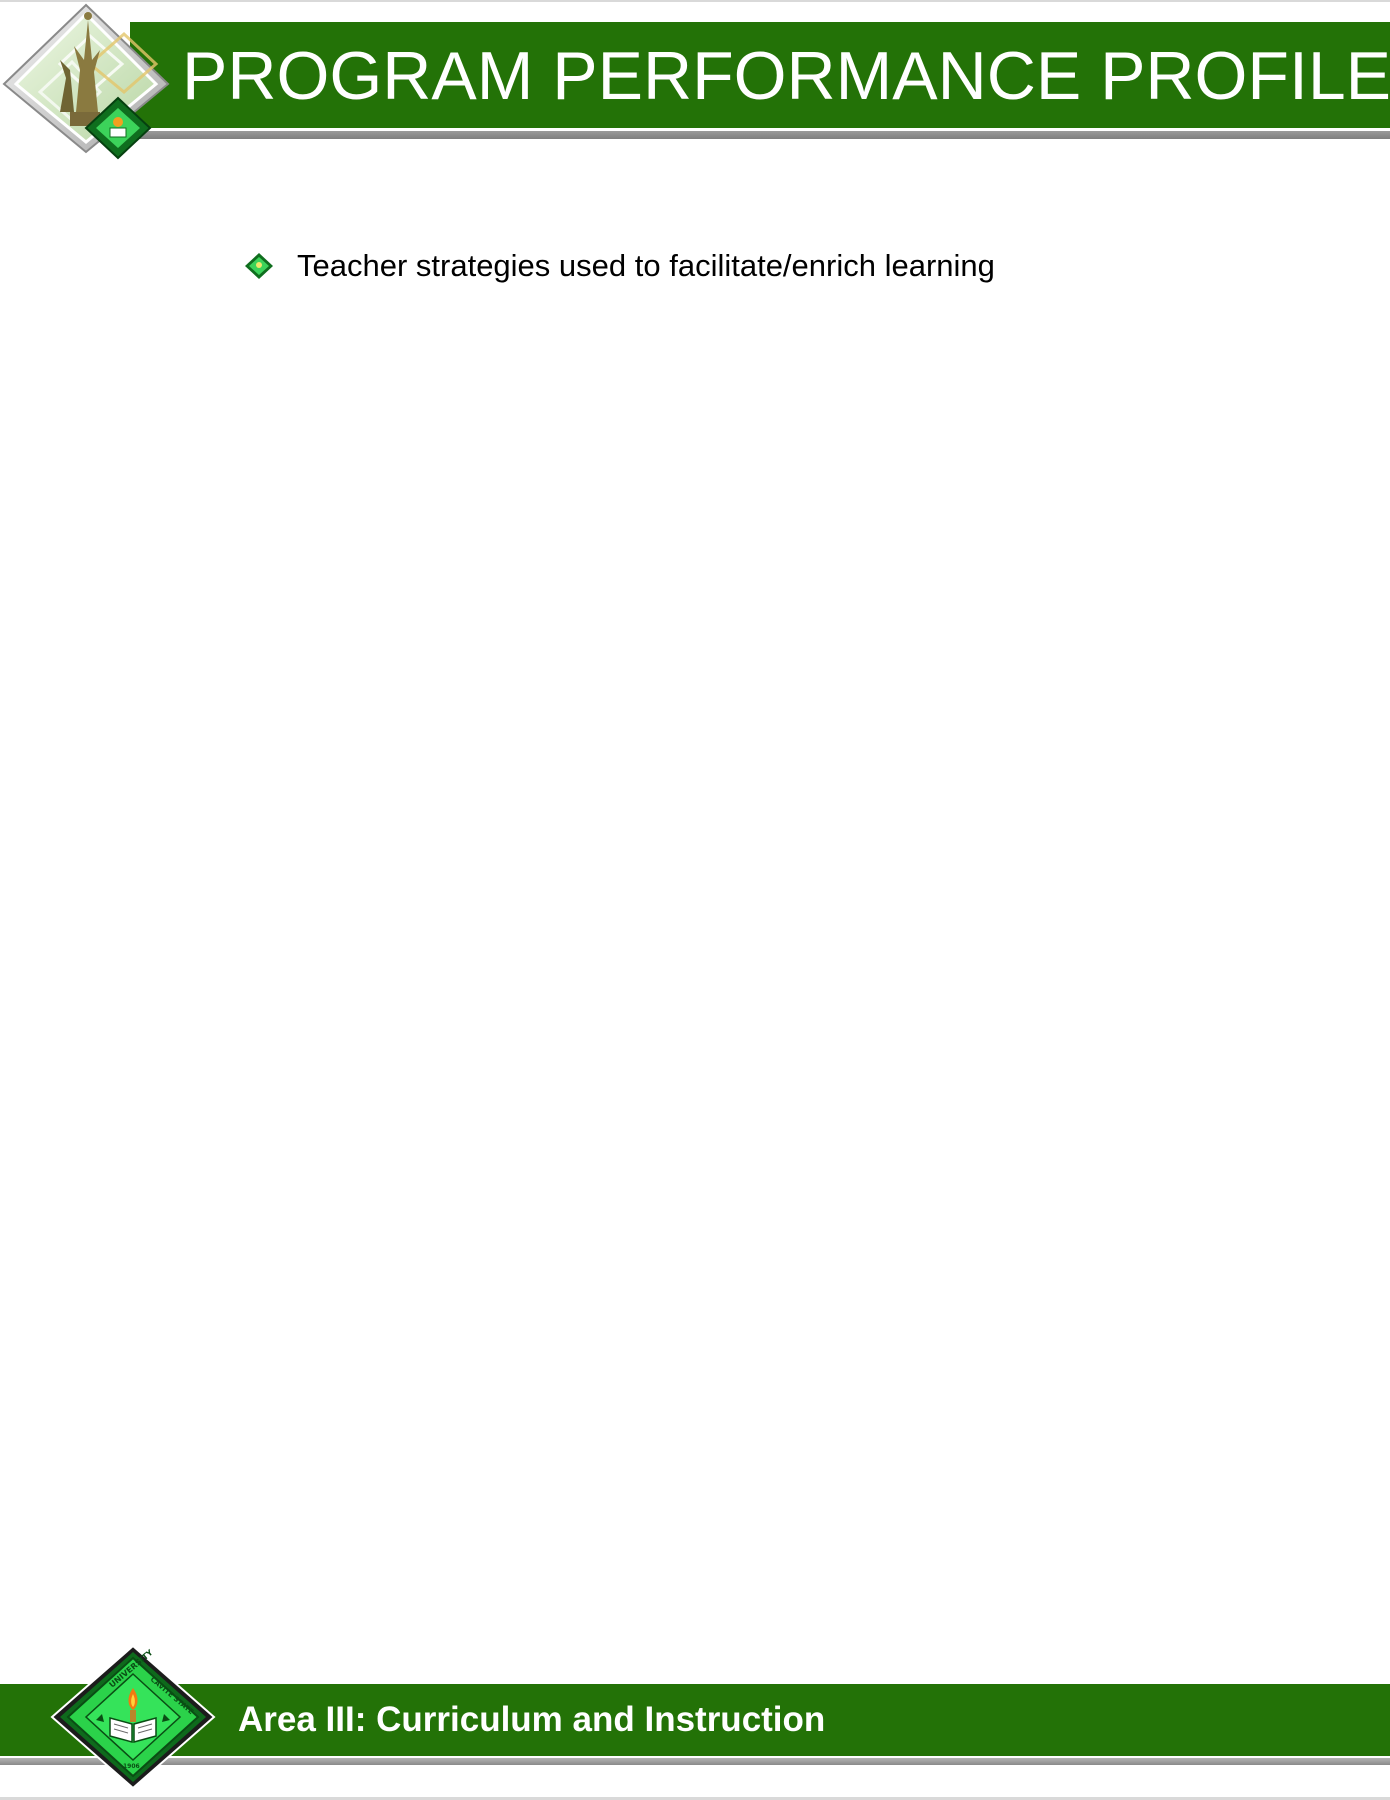  What do you see at coordinates (695, 1) in the screenshot?
I see `top-divider` at bounding box center [695, 1].